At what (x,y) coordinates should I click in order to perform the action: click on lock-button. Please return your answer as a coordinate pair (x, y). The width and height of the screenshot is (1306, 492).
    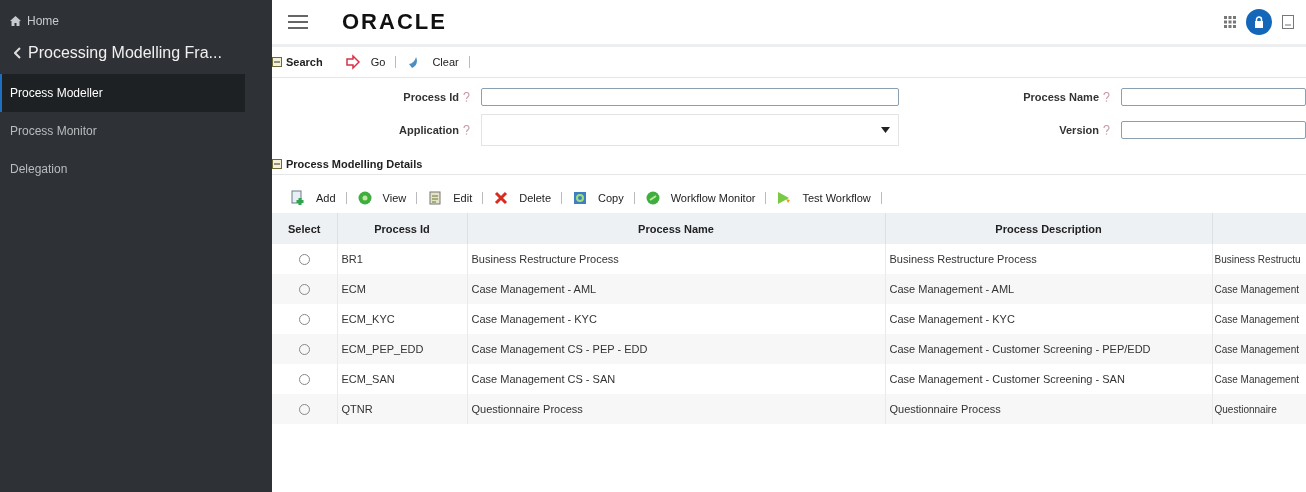
    Looking at the image, I should click on (1259, 22).